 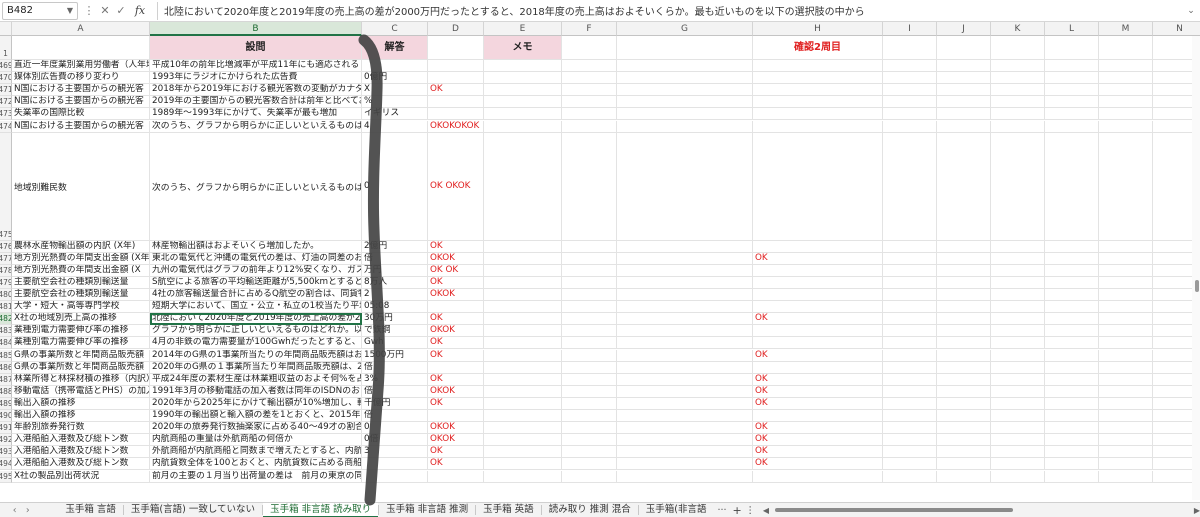 I want to click on row-header-472: 472, so click(x=6, y=102).